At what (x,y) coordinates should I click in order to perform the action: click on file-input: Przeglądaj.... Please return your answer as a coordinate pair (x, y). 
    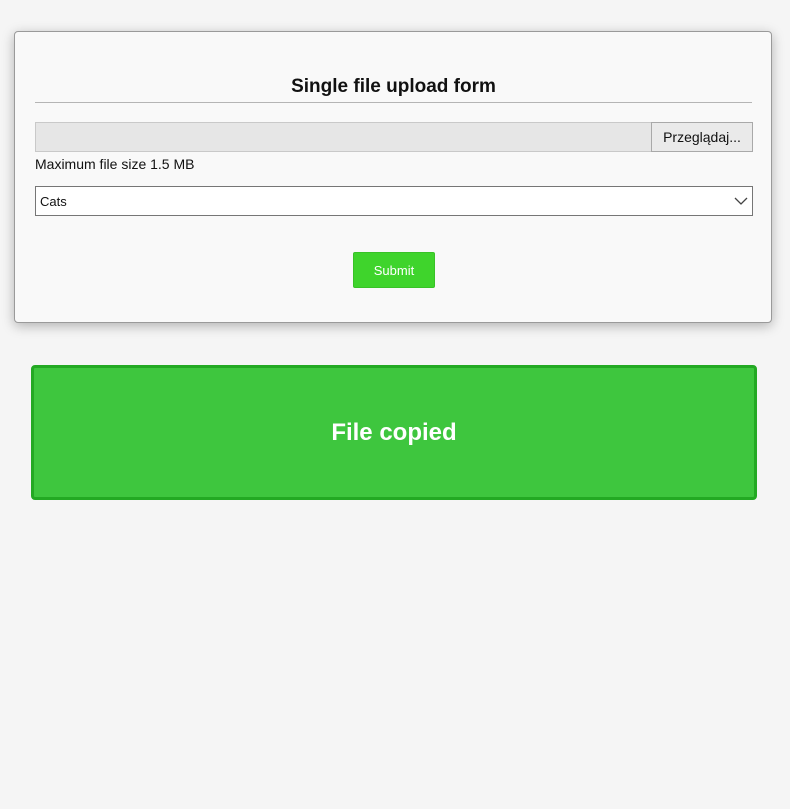
    Looking at the image, I should click on (394, 137).